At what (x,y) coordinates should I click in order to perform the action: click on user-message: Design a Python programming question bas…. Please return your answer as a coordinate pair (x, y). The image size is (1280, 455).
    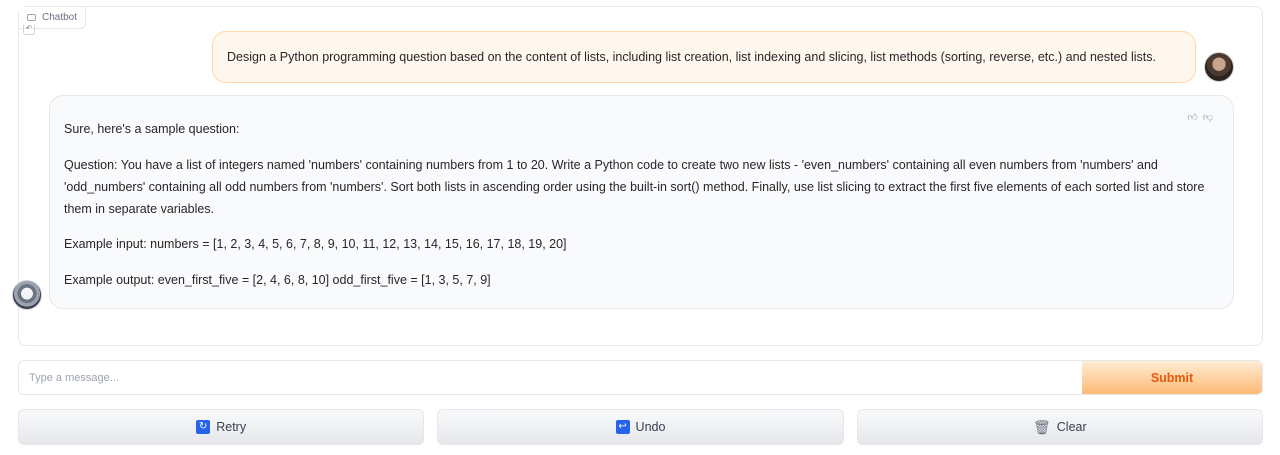
    Looking at the image, I should click on (704, 57).